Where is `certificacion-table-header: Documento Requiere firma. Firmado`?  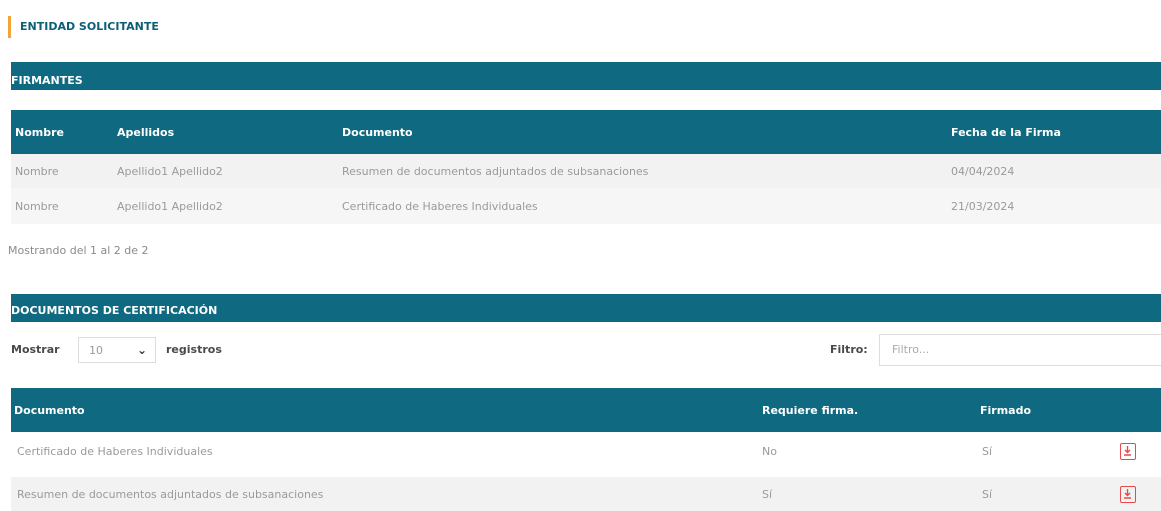 certificacion-table-header: Documento Requiere firma. Firmado is located at coordinates (586, 410).